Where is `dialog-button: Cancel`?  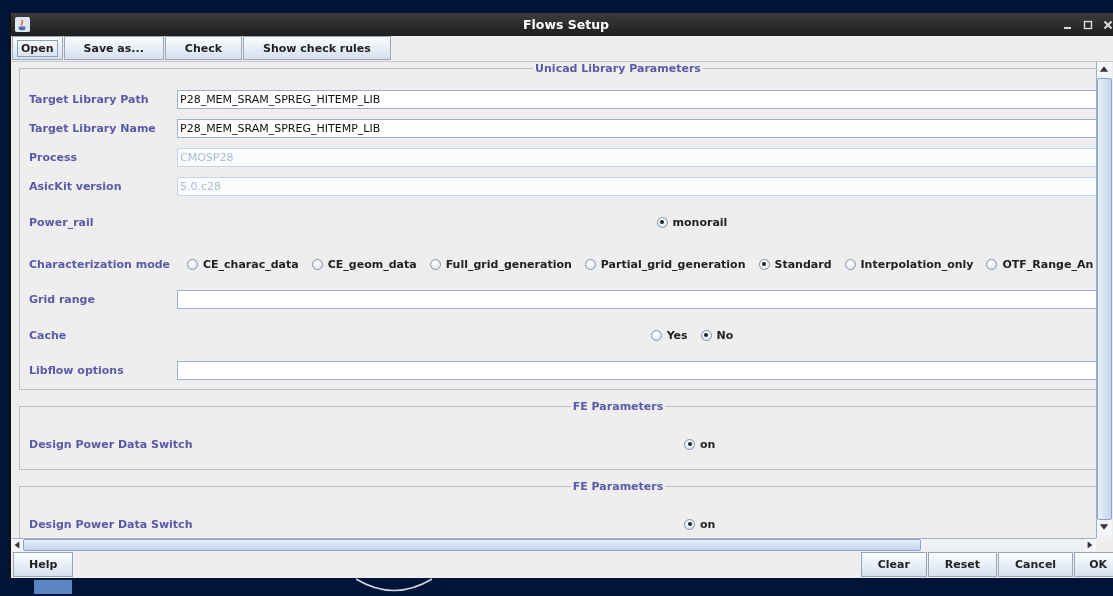 dialog-button: Cancel is located at coordinates (1036, 564).